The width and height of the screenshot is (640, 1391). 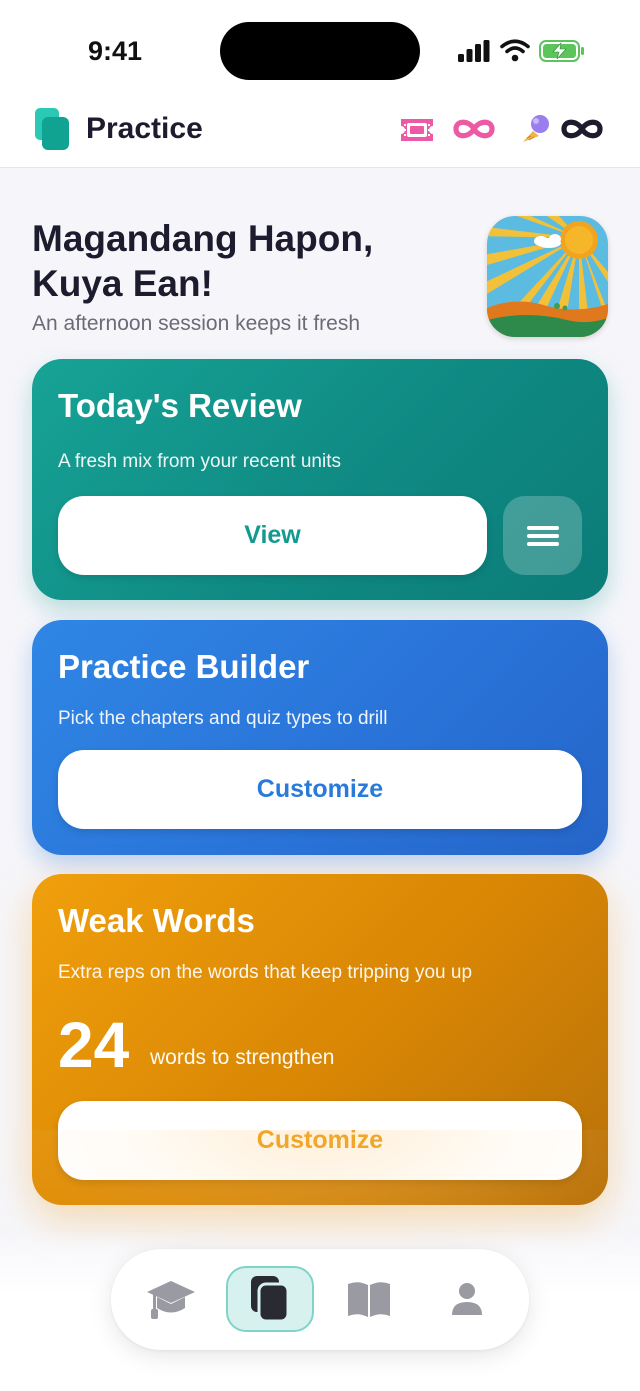 I want to click on cellular-signal-icon, so click(x=474, y=51).